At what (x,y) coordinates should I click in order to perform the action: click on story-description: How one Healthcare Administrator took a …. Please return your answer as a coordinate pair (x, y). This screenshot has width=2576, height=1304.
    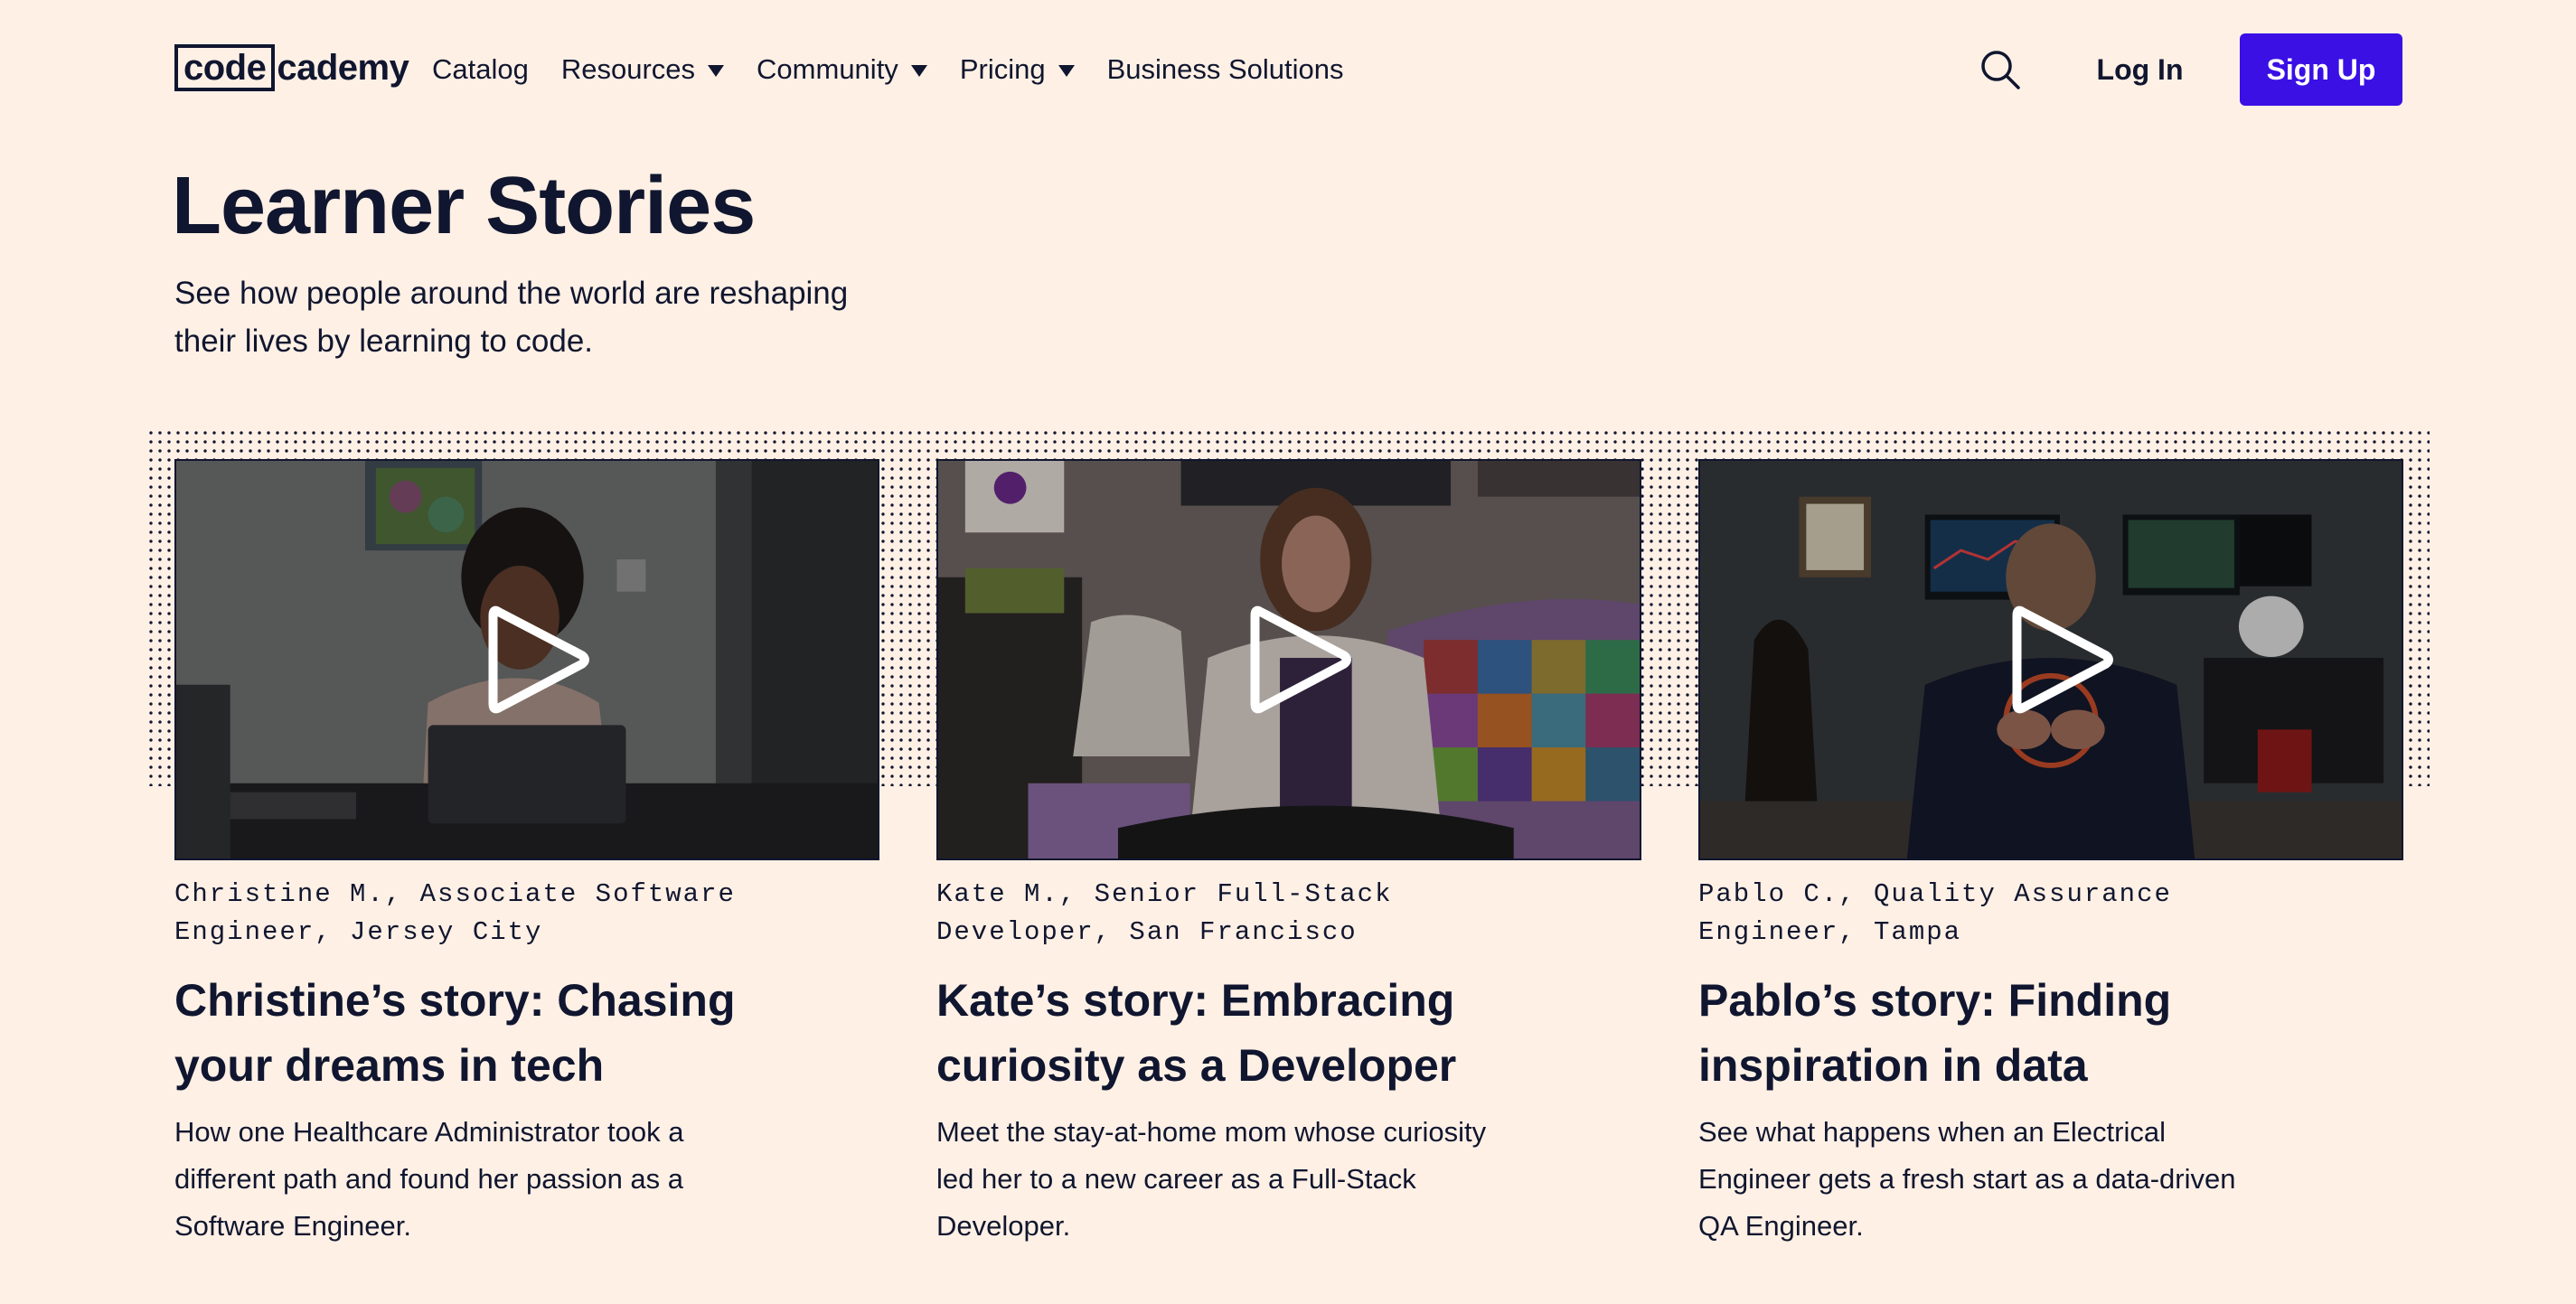
    Looking at the image, I should click on (429, 1179).